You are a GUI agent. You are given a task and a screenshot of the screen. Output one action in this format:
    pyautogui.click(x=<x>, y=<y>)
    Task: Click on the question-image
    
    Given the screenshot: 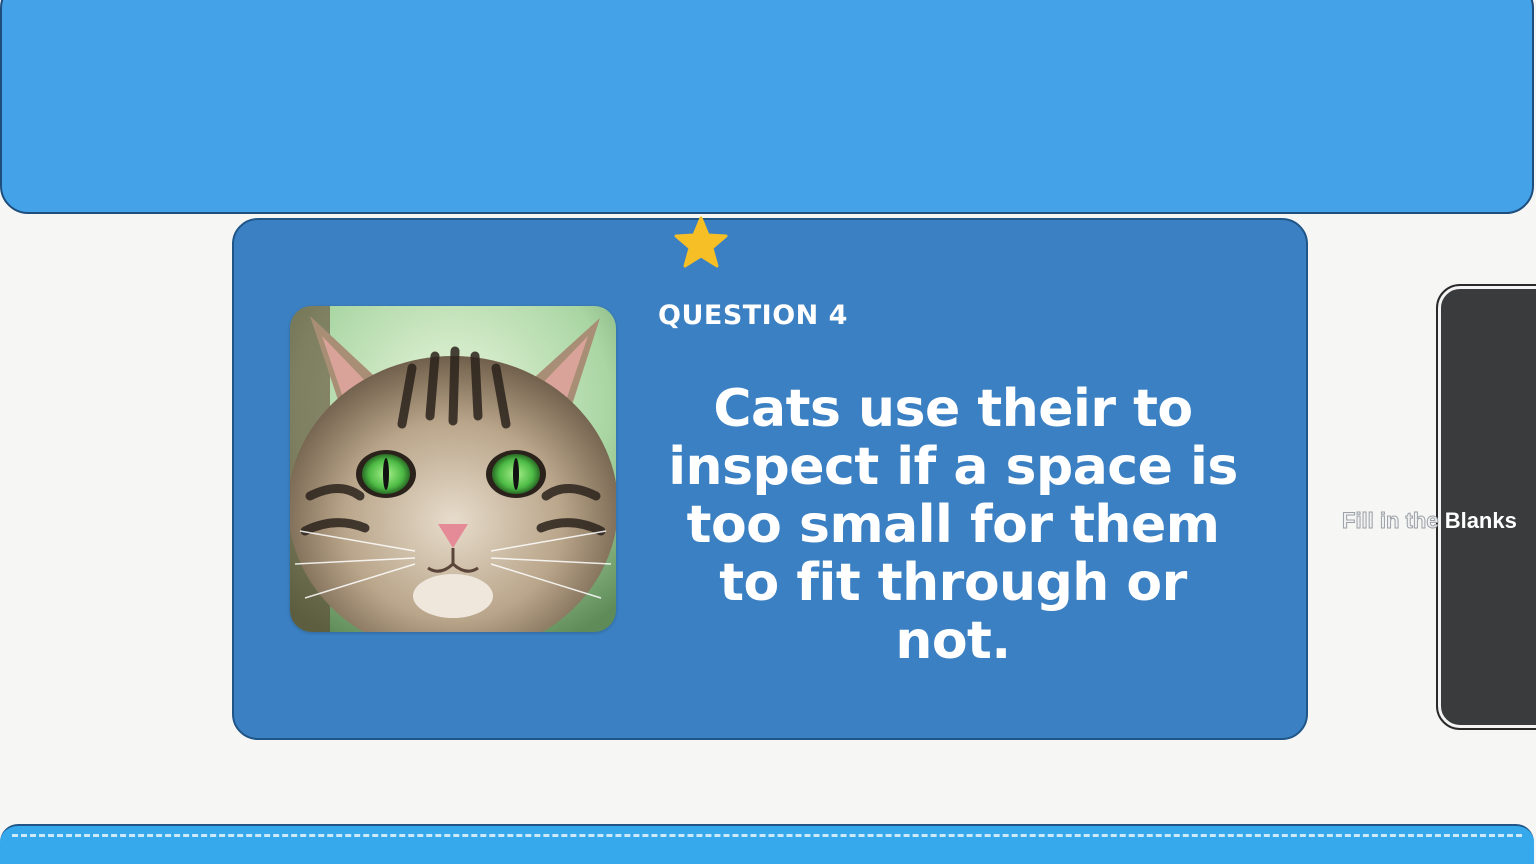 What is the action you would take?
    pyautogui.click(x=453, y=469)
    